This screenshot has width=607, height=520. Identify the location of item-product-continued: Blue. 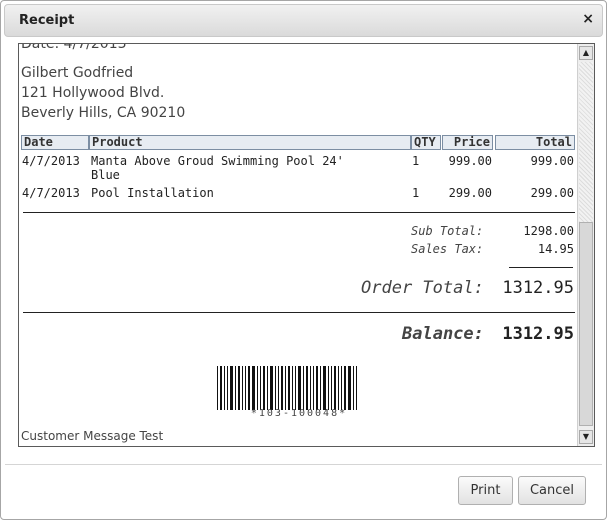
(105, 175).